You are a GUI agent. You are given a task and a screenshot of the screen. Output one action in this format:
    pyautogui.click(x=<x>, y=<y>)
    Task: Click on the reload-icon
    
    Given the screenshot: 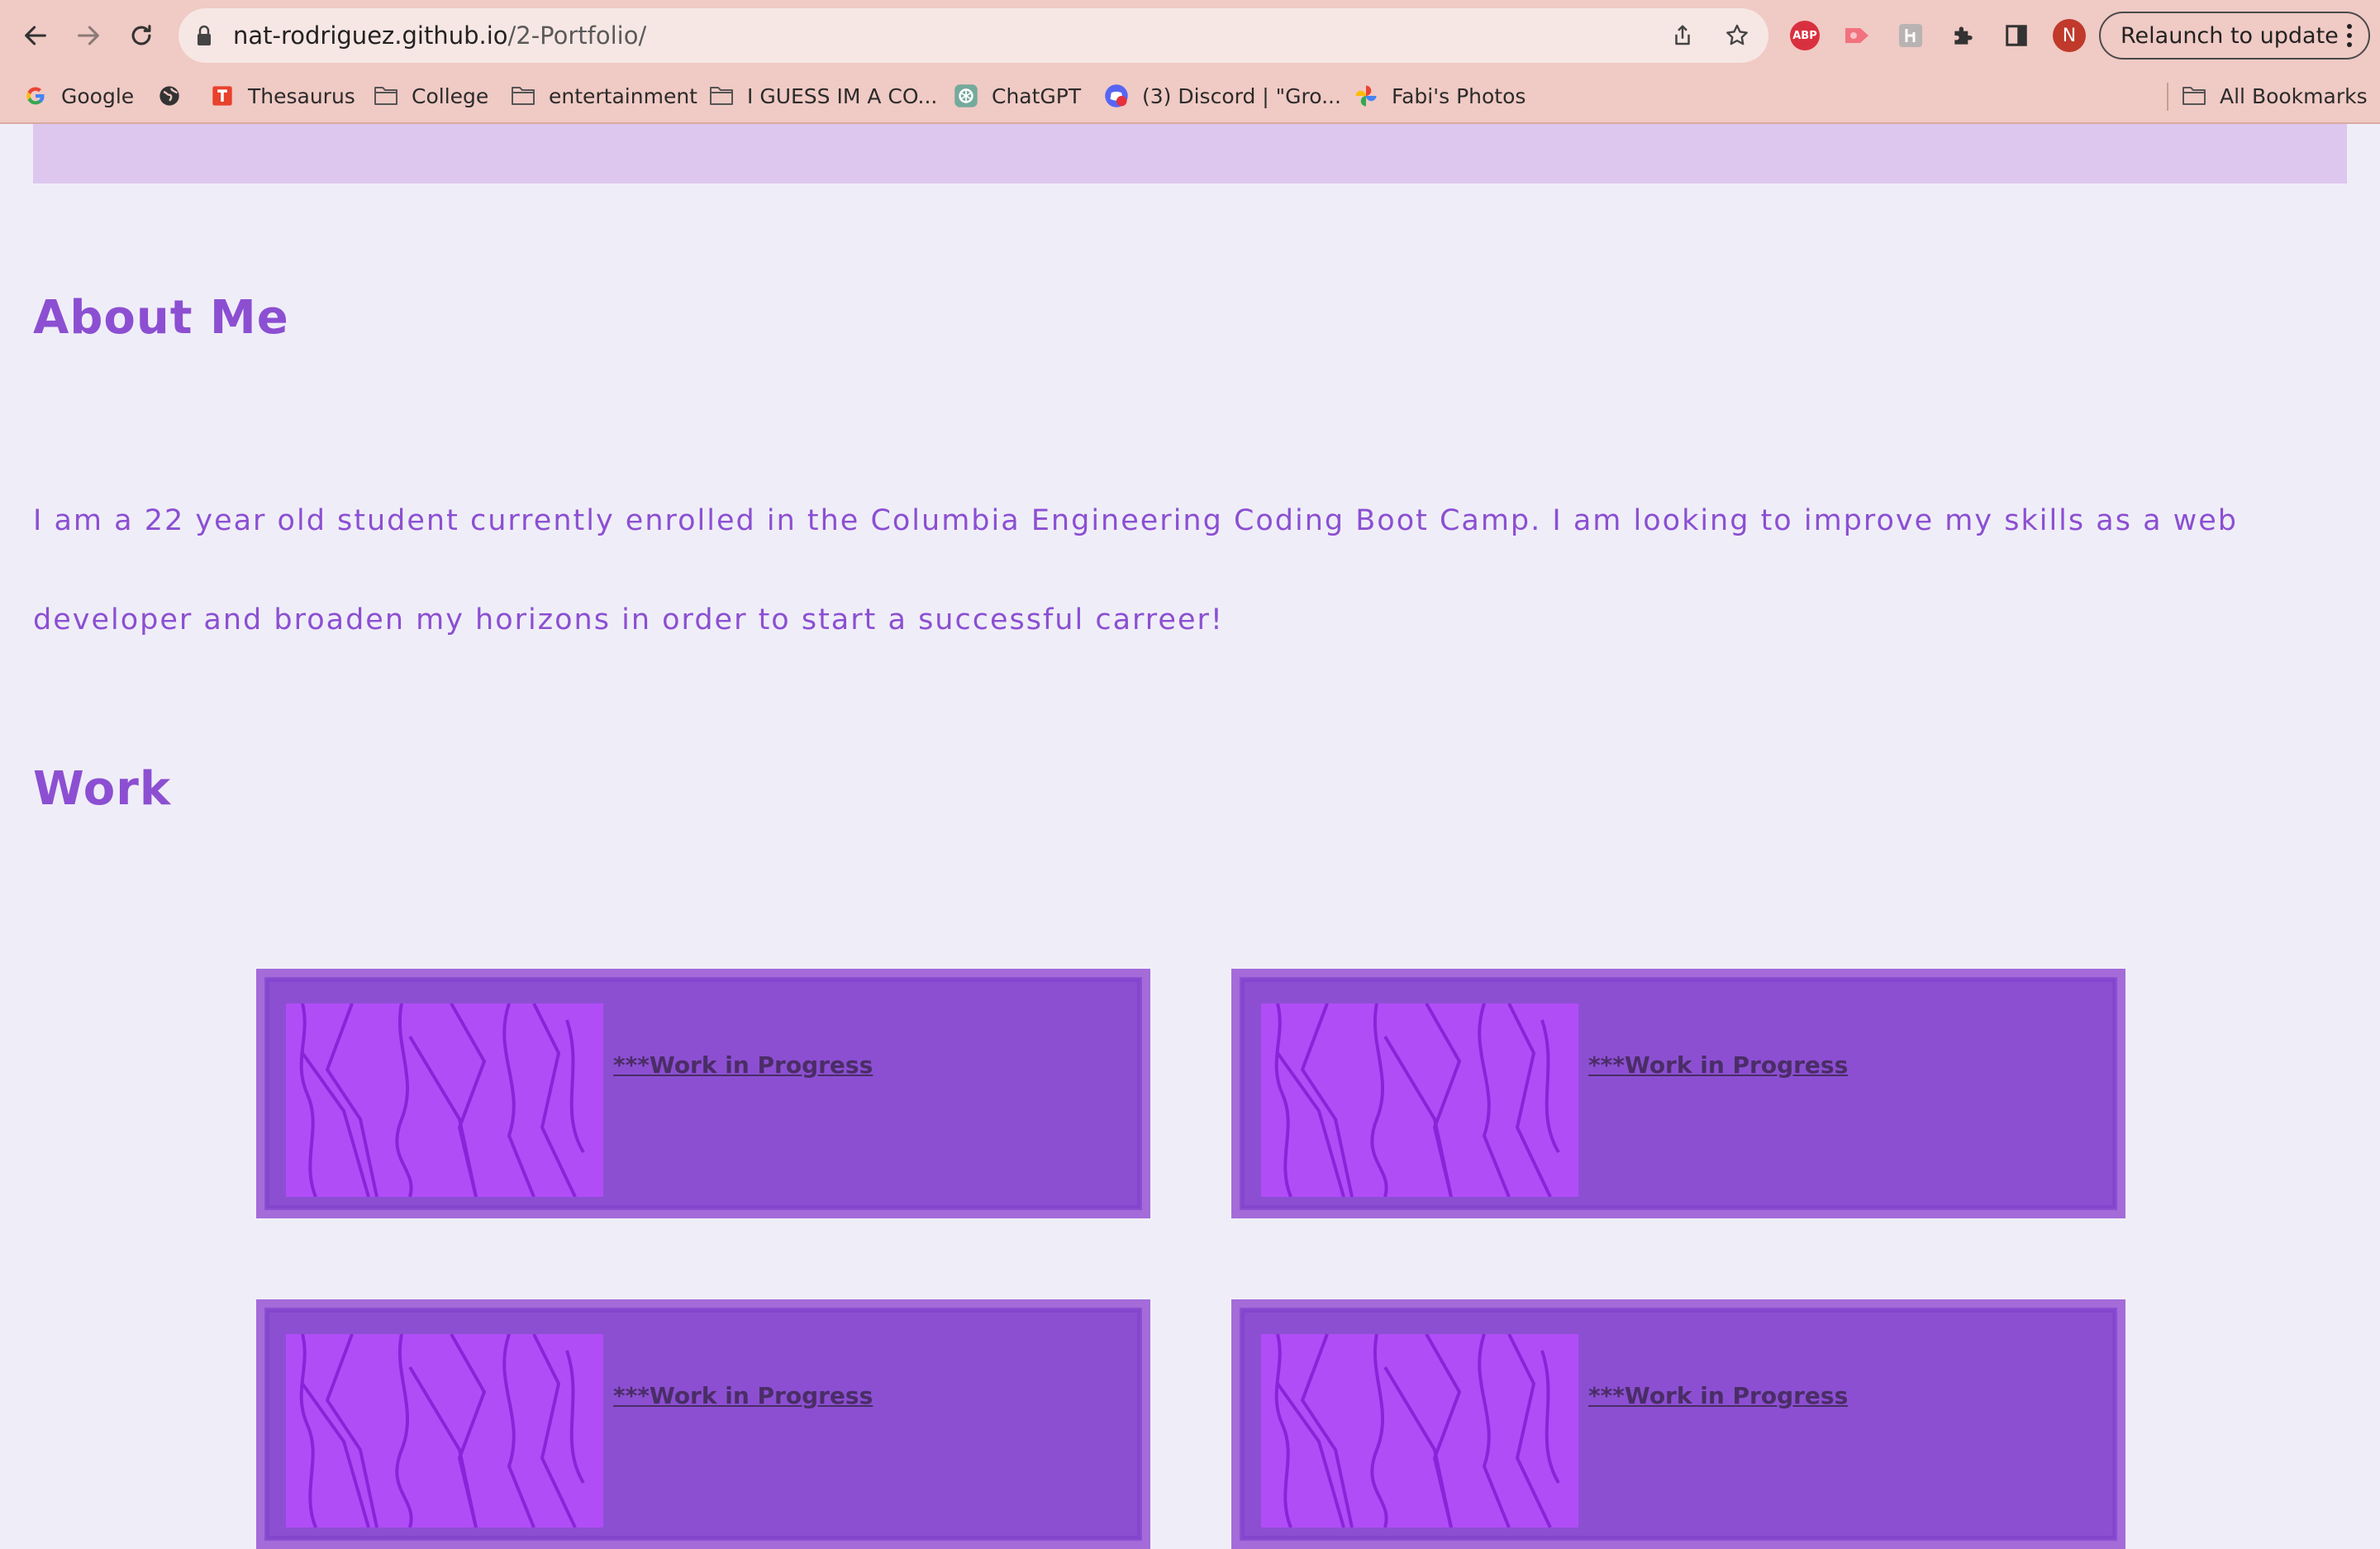 What is the action you would take?
    pyautogui.click(x=141, y=35)
    